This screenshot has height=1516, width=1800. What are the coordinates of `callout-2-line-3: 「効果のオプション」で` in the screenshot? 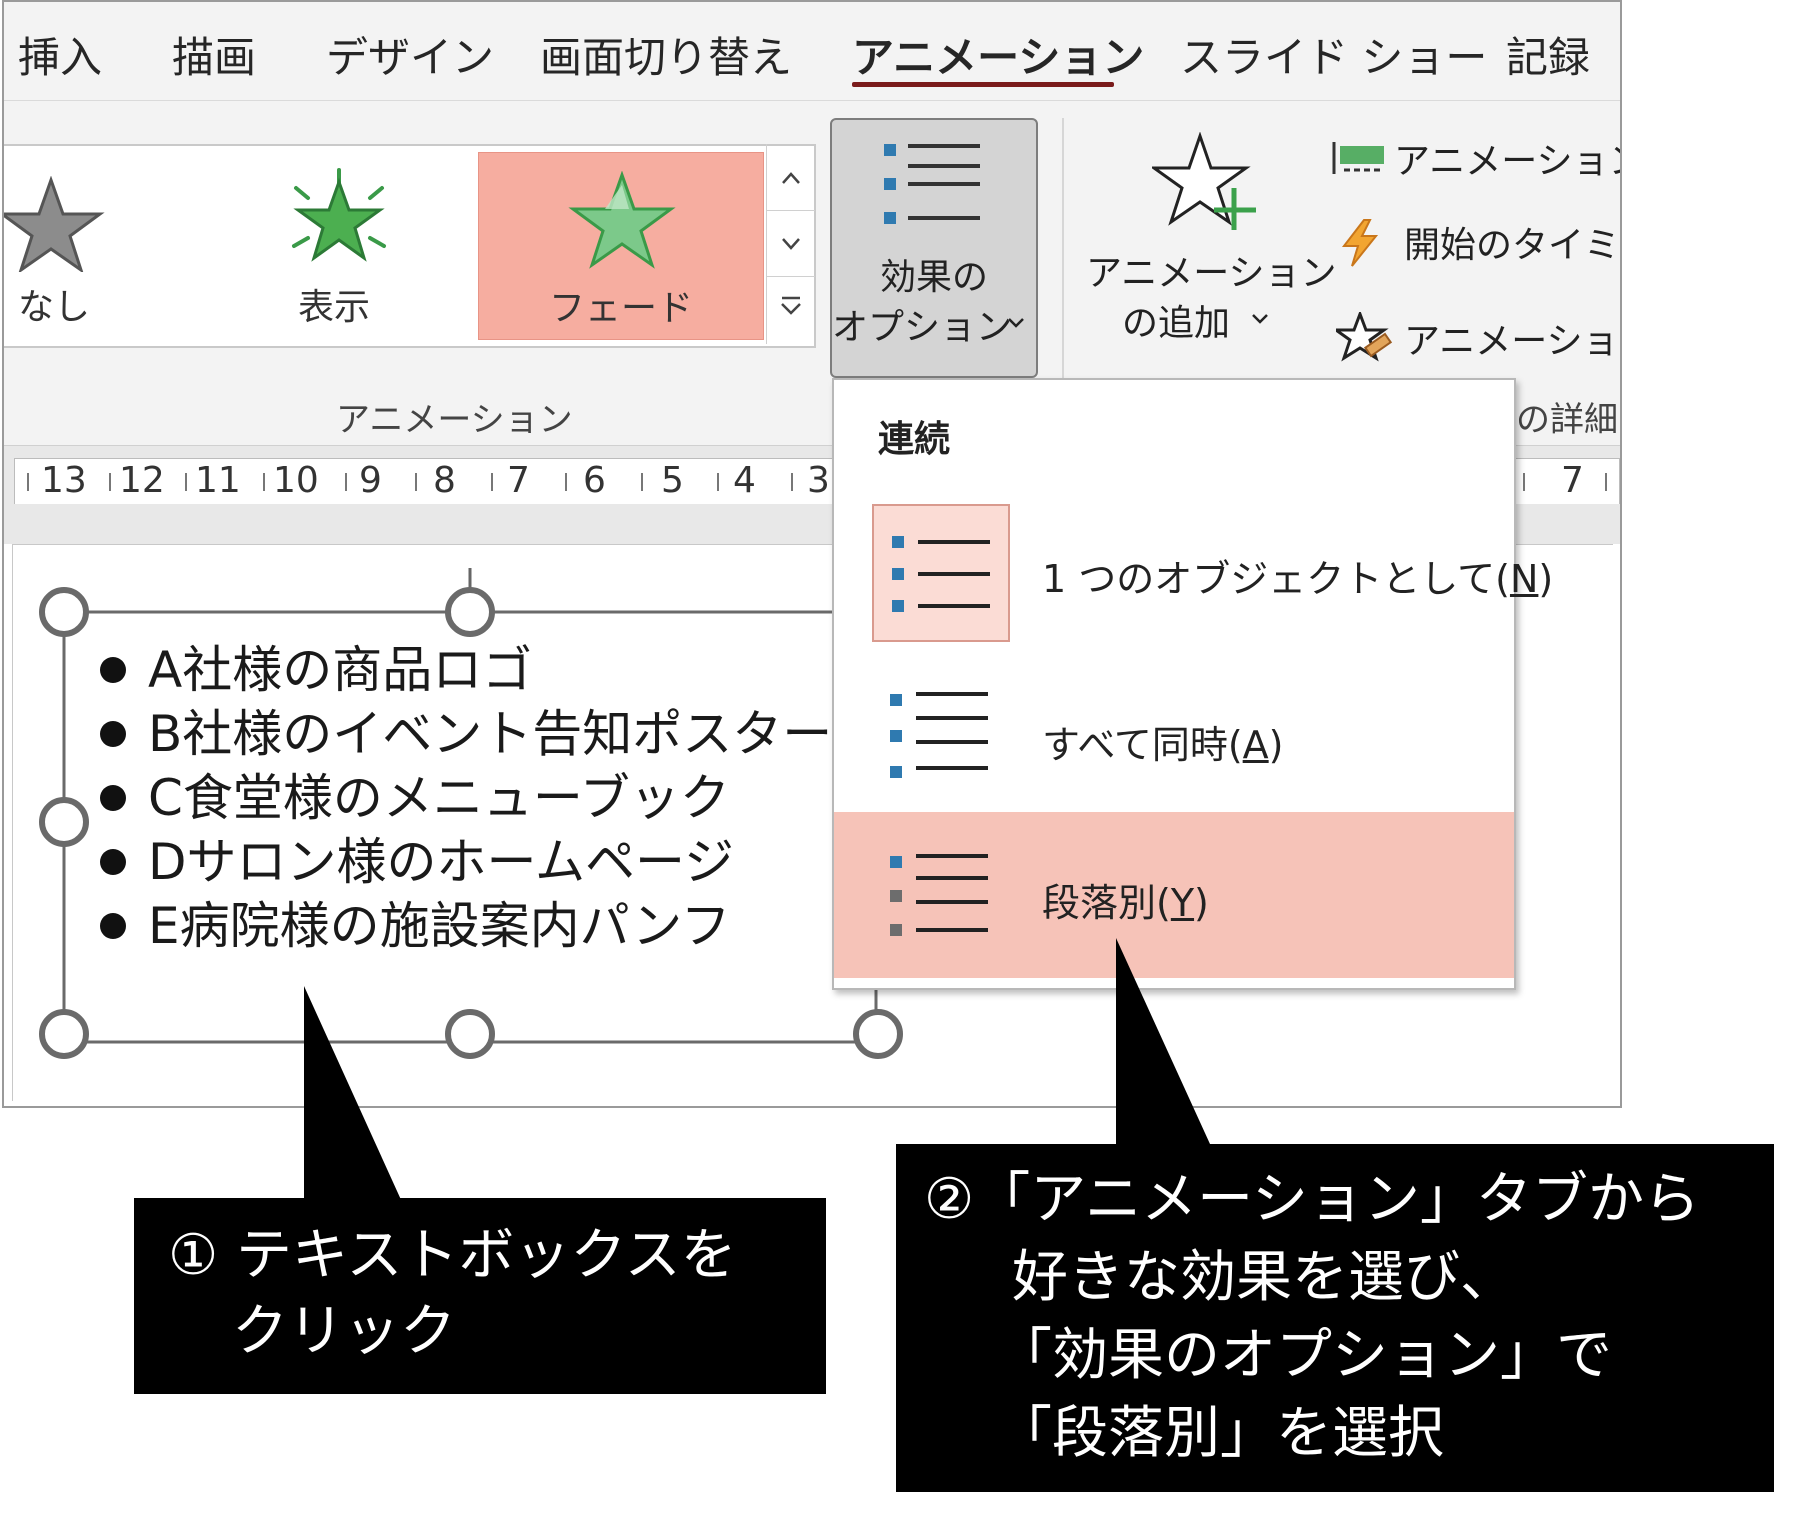 It's located at (1304, 1355).